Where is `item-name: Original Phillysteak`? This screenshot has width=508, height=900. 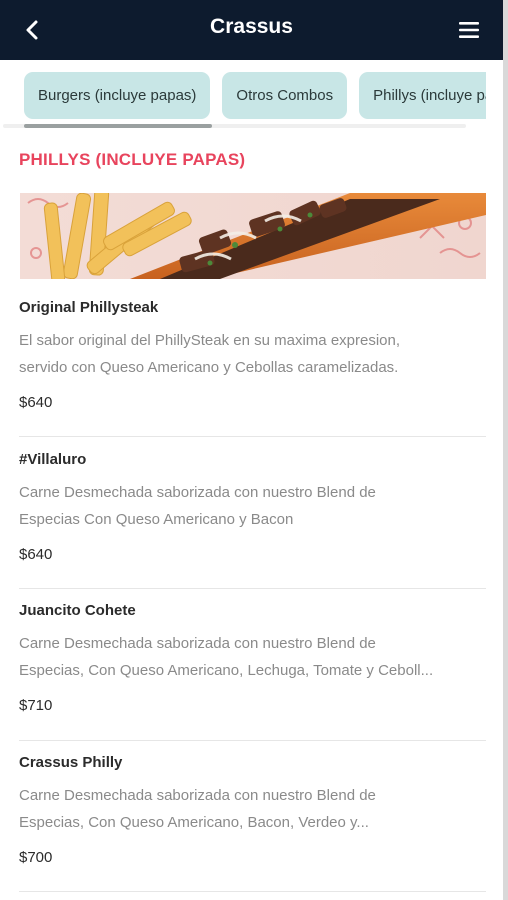 item-name: Original Phillysteak is located at coordinates (89, 307).